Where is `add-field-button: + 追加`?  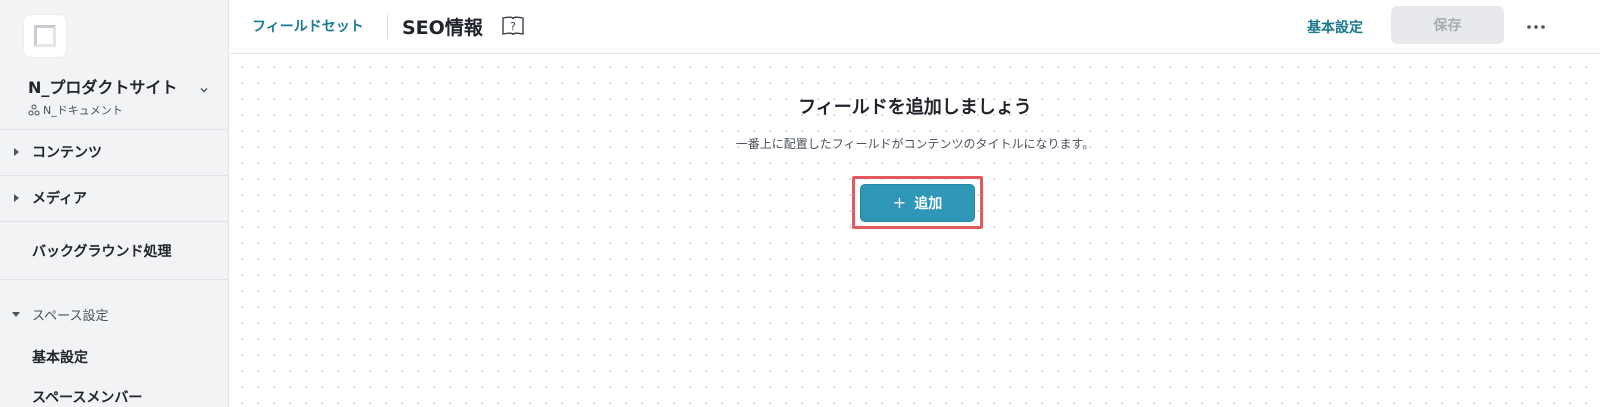
add-field-button: + 追加 is located at coordinates (917, 203).